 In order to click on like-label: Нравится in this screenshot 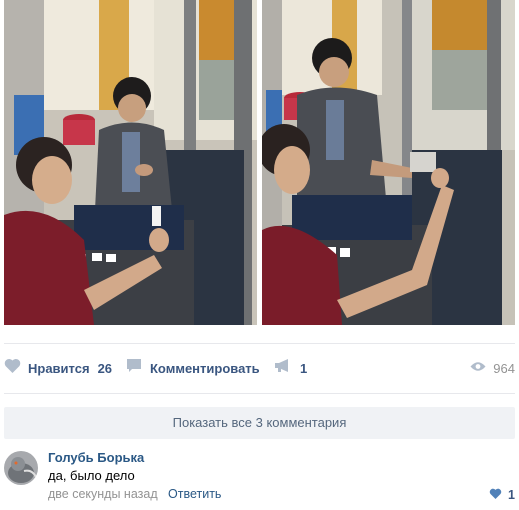, I will do `click(59, 368)`.